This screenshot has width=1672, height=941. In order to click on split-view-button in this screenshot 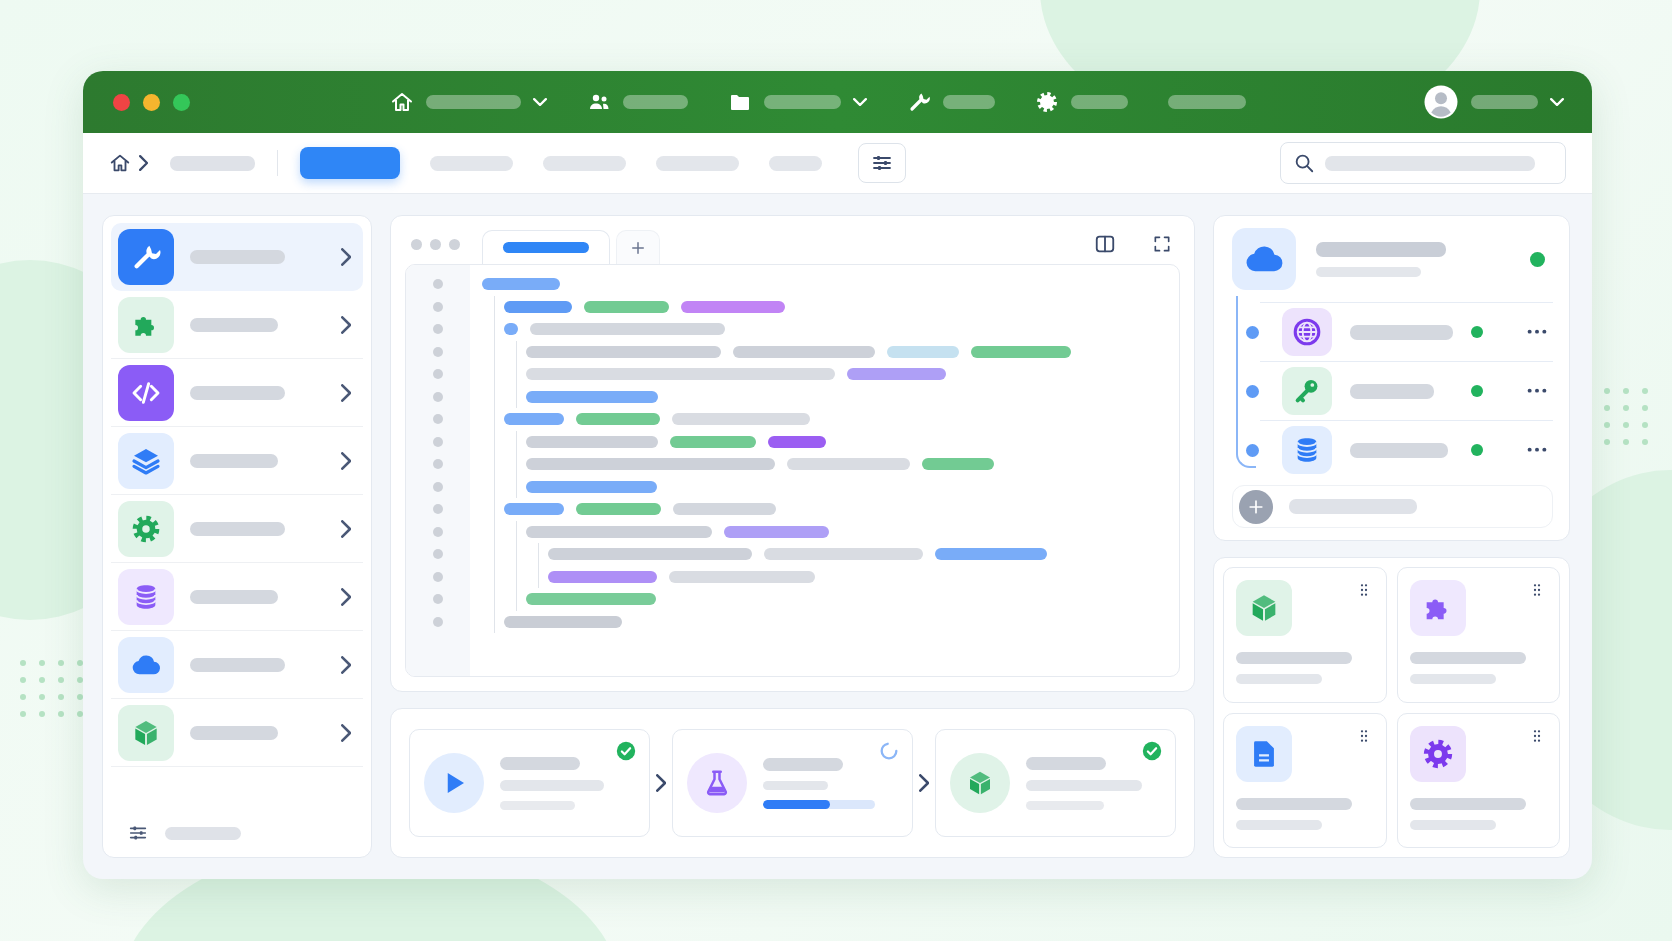, I will do `click(1105, 244)`.